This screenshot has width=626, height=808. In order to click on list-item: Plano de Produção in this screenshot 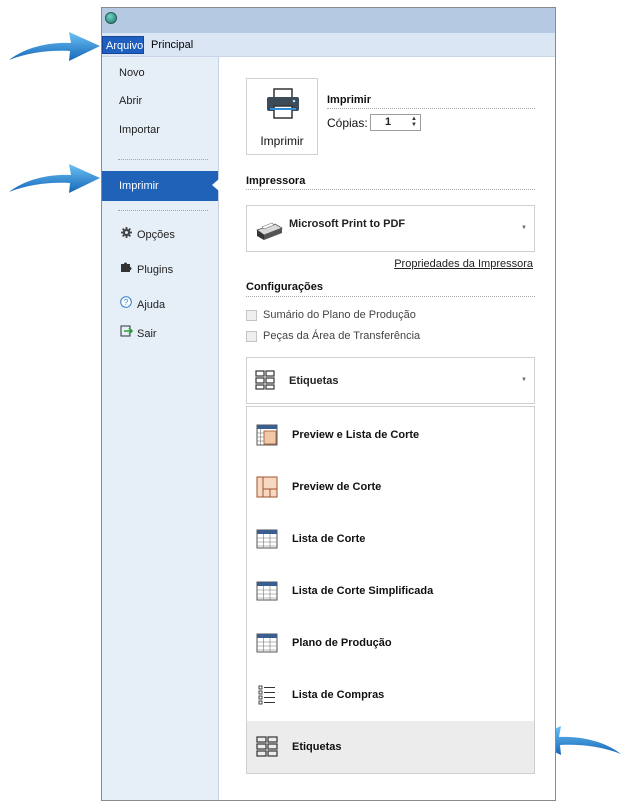, I will do `click(390, 643)`.